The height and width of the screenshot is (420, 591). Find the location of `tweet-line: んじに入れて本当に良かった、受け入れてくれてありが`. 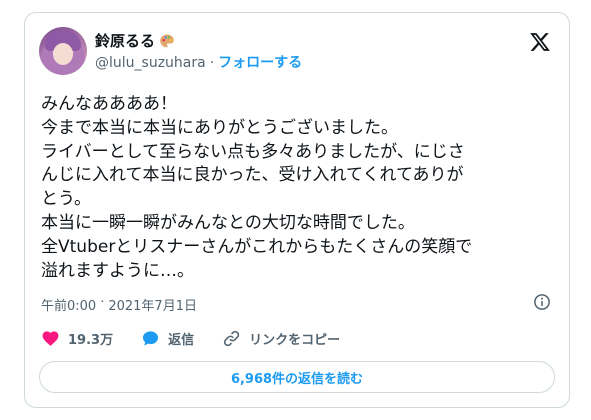

tweet-line: んじに入れて本当に良かった、受け入れてくれてありが is located at coordinates (252, 175).